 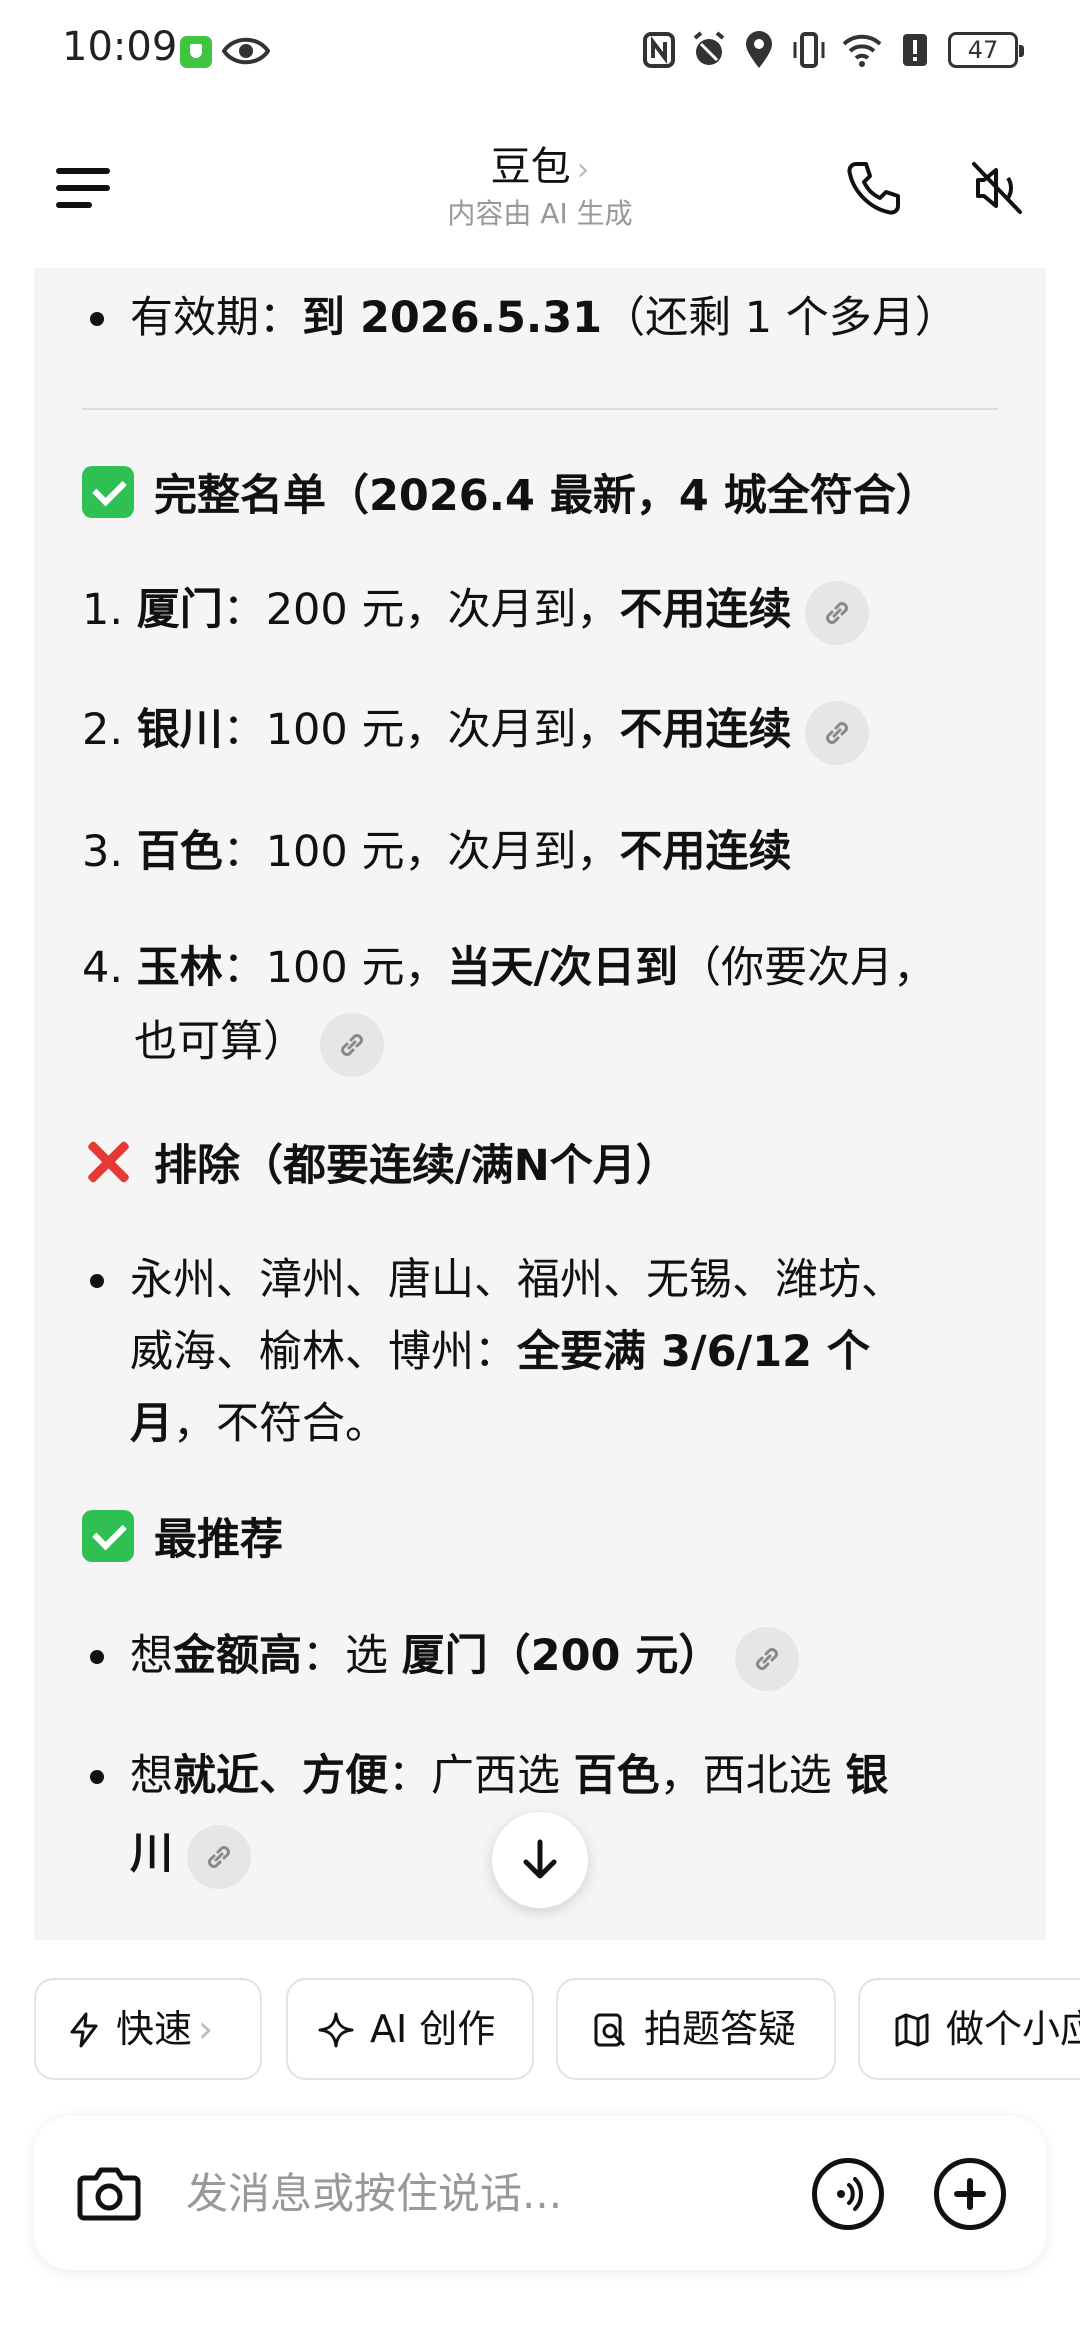 What do you see at coordinates (216, 318) in the screenshot?
I see `validity-label: 有效期：` at bounding box center [216, 318].